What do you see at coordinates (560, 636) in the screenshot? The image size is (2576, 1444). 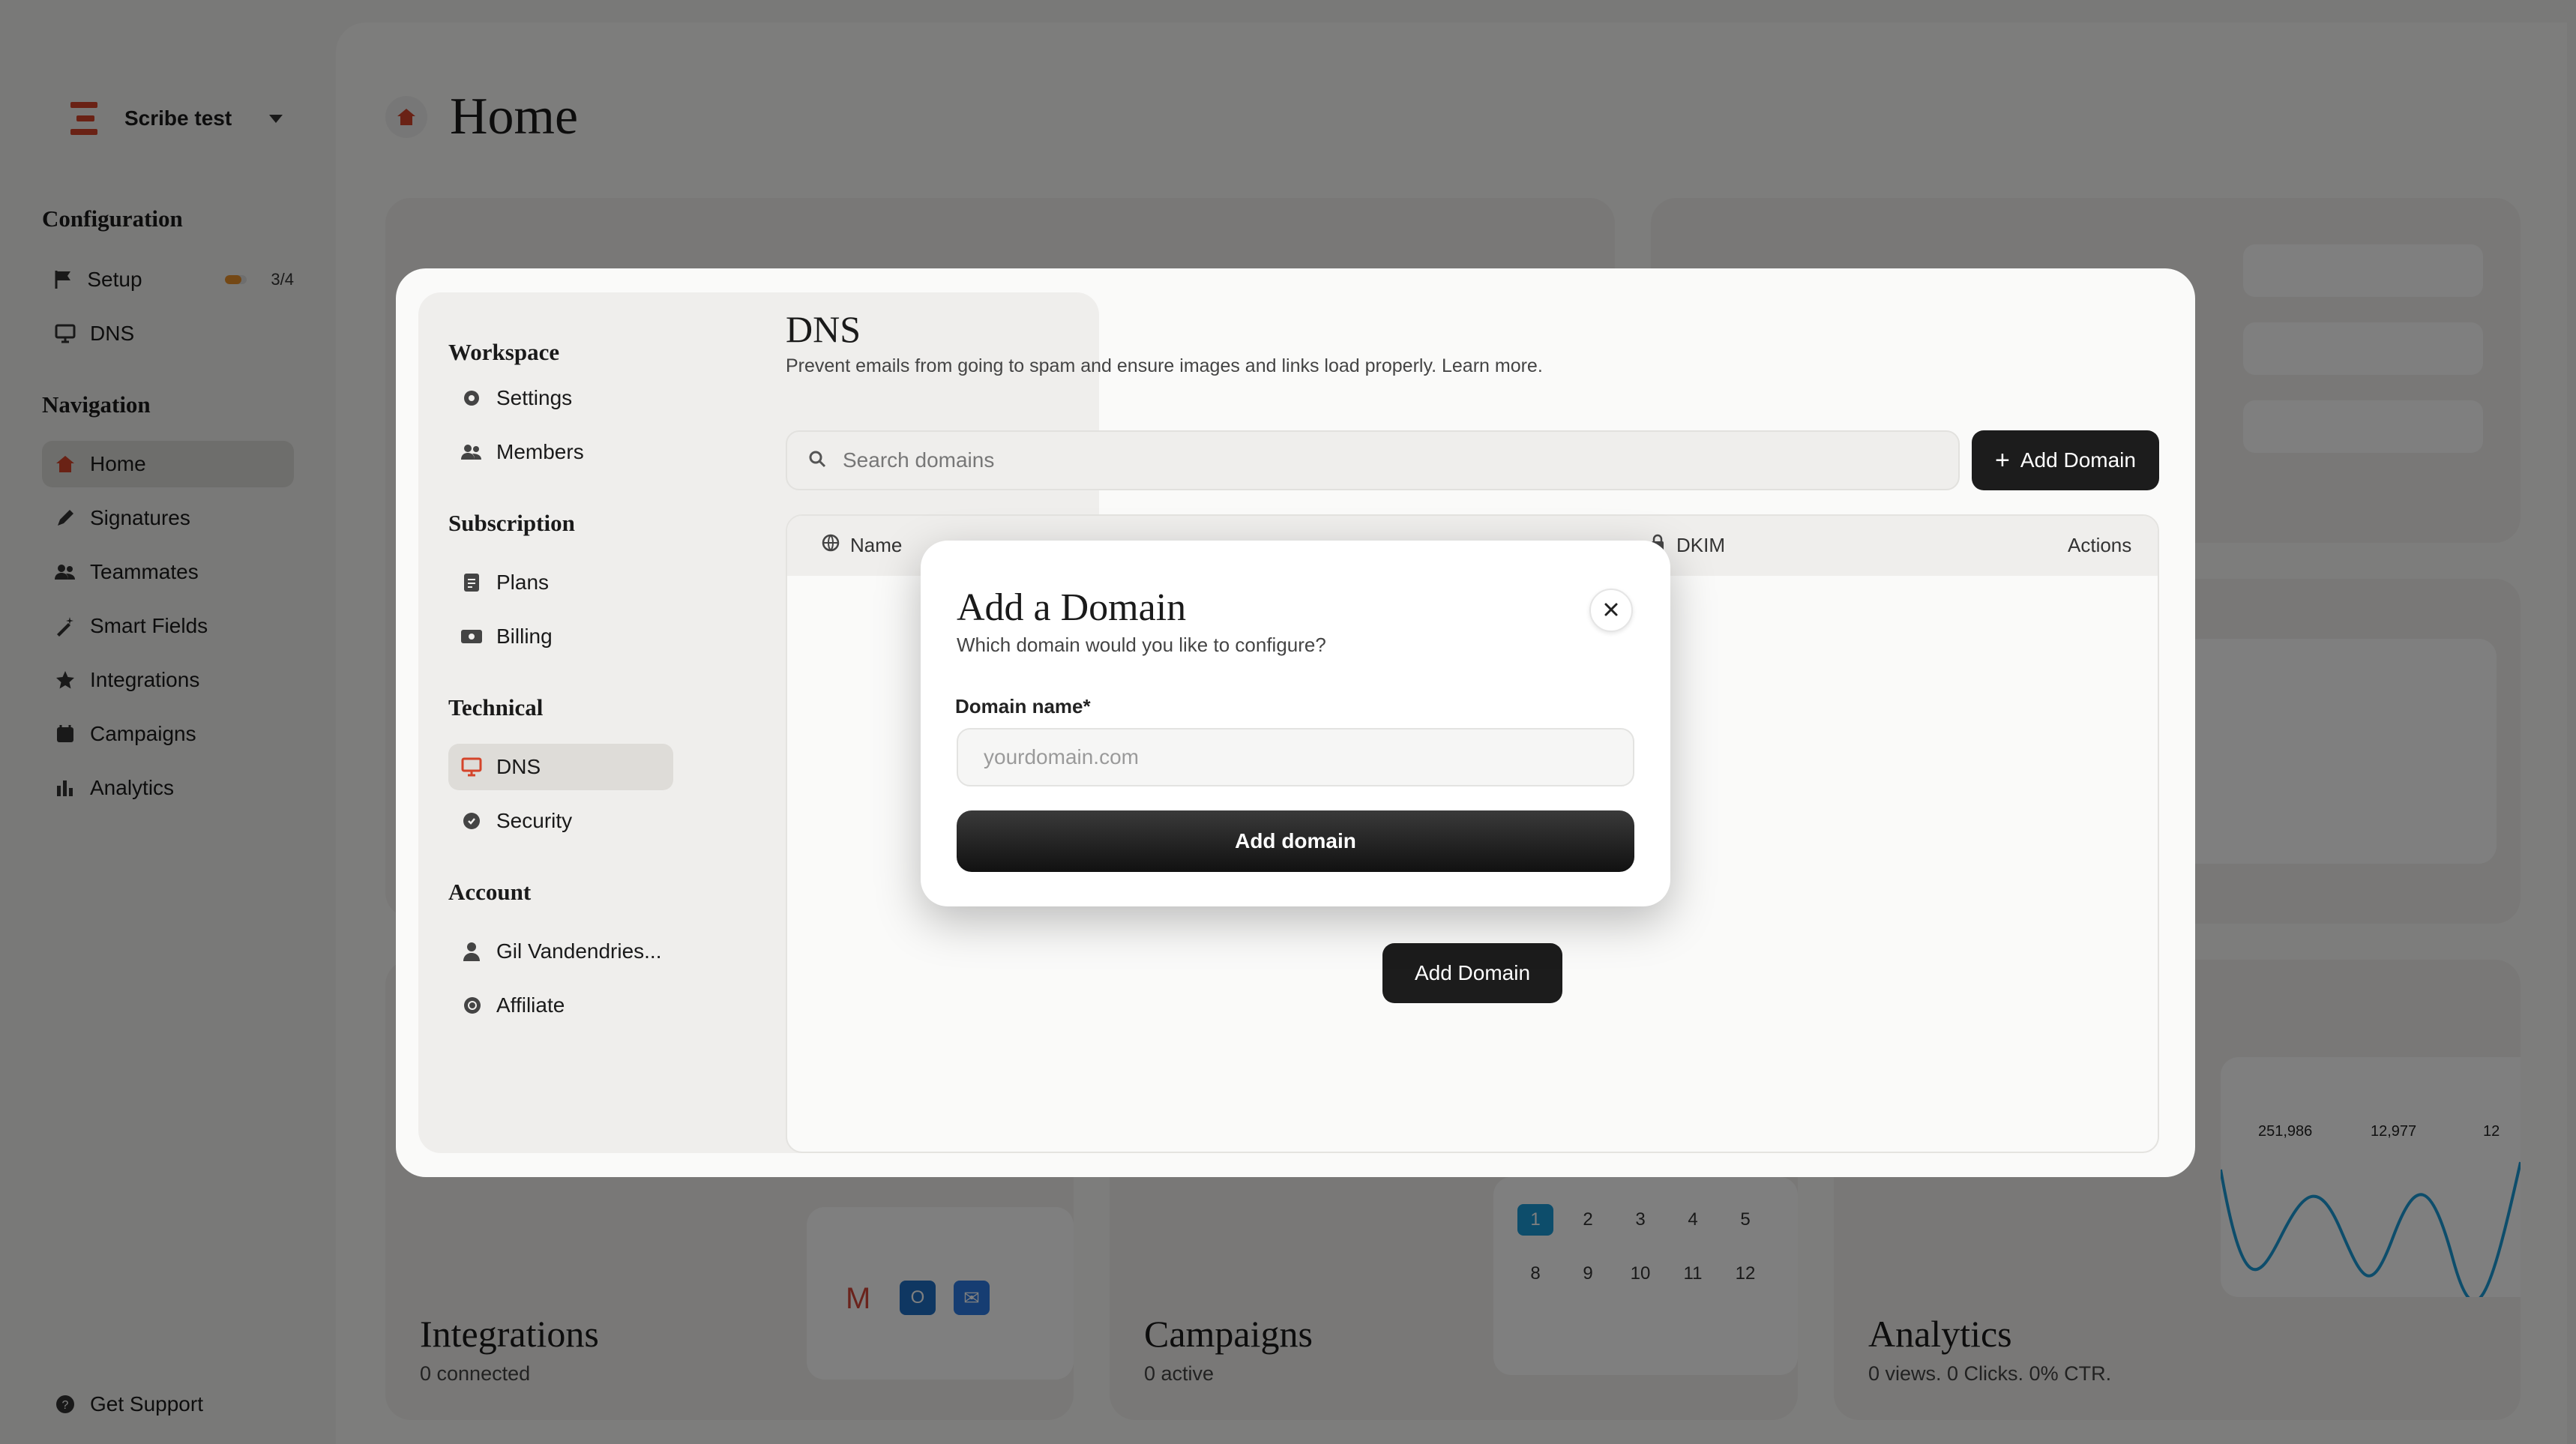 I see `settings-nav-billing: Billing` at bounding box center [560, 636].